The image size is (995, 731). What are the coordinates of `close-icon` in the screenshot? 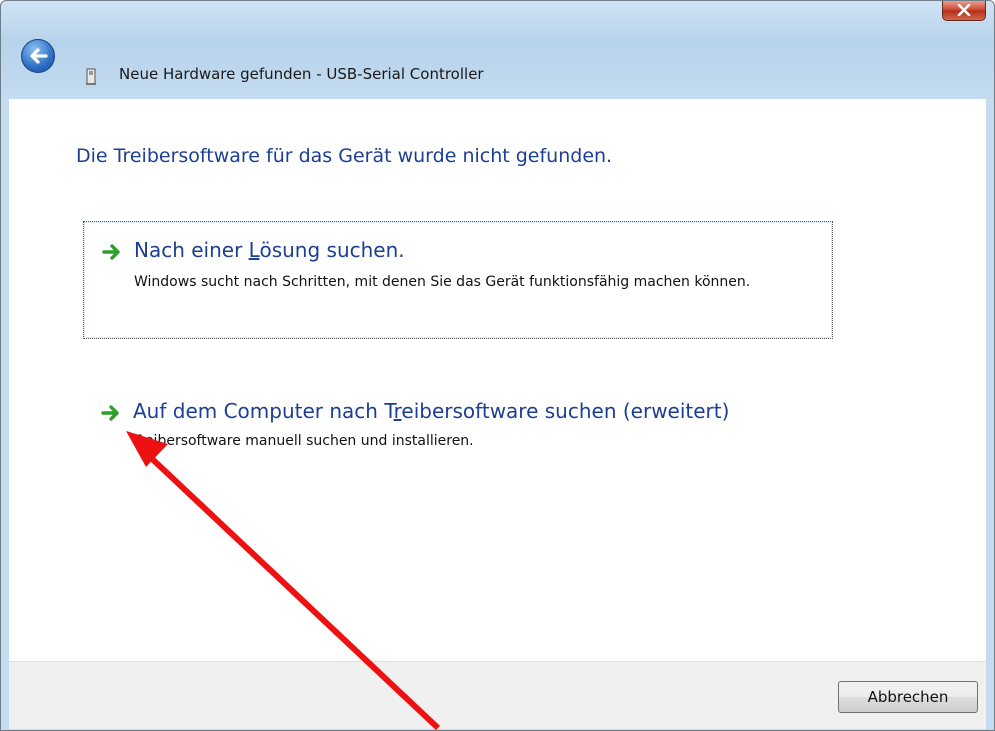 It's located at (964, 10).